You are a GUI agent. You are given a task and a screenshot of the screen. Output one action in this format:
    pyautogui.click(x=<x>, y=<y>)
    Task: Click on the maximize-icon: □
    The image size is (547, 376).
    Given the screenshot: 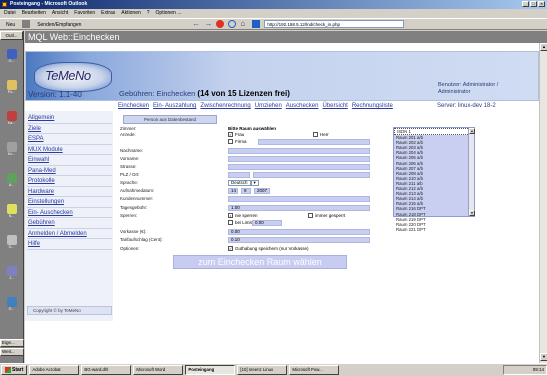 What is the action you would take?
    pyautogui.click(x=533, y=4)
    